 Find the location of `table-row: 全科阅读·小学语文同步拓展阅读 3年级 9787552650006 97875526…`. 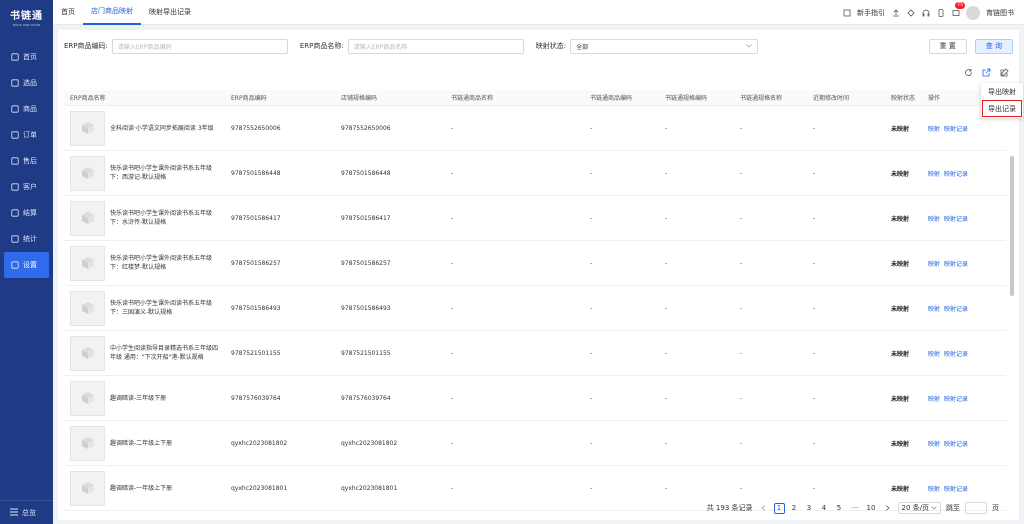

table-row: 全科阅读·小学语文同步拓展阅读 3年级 9787552650006 97875526… is located at coordinates (535, 128).